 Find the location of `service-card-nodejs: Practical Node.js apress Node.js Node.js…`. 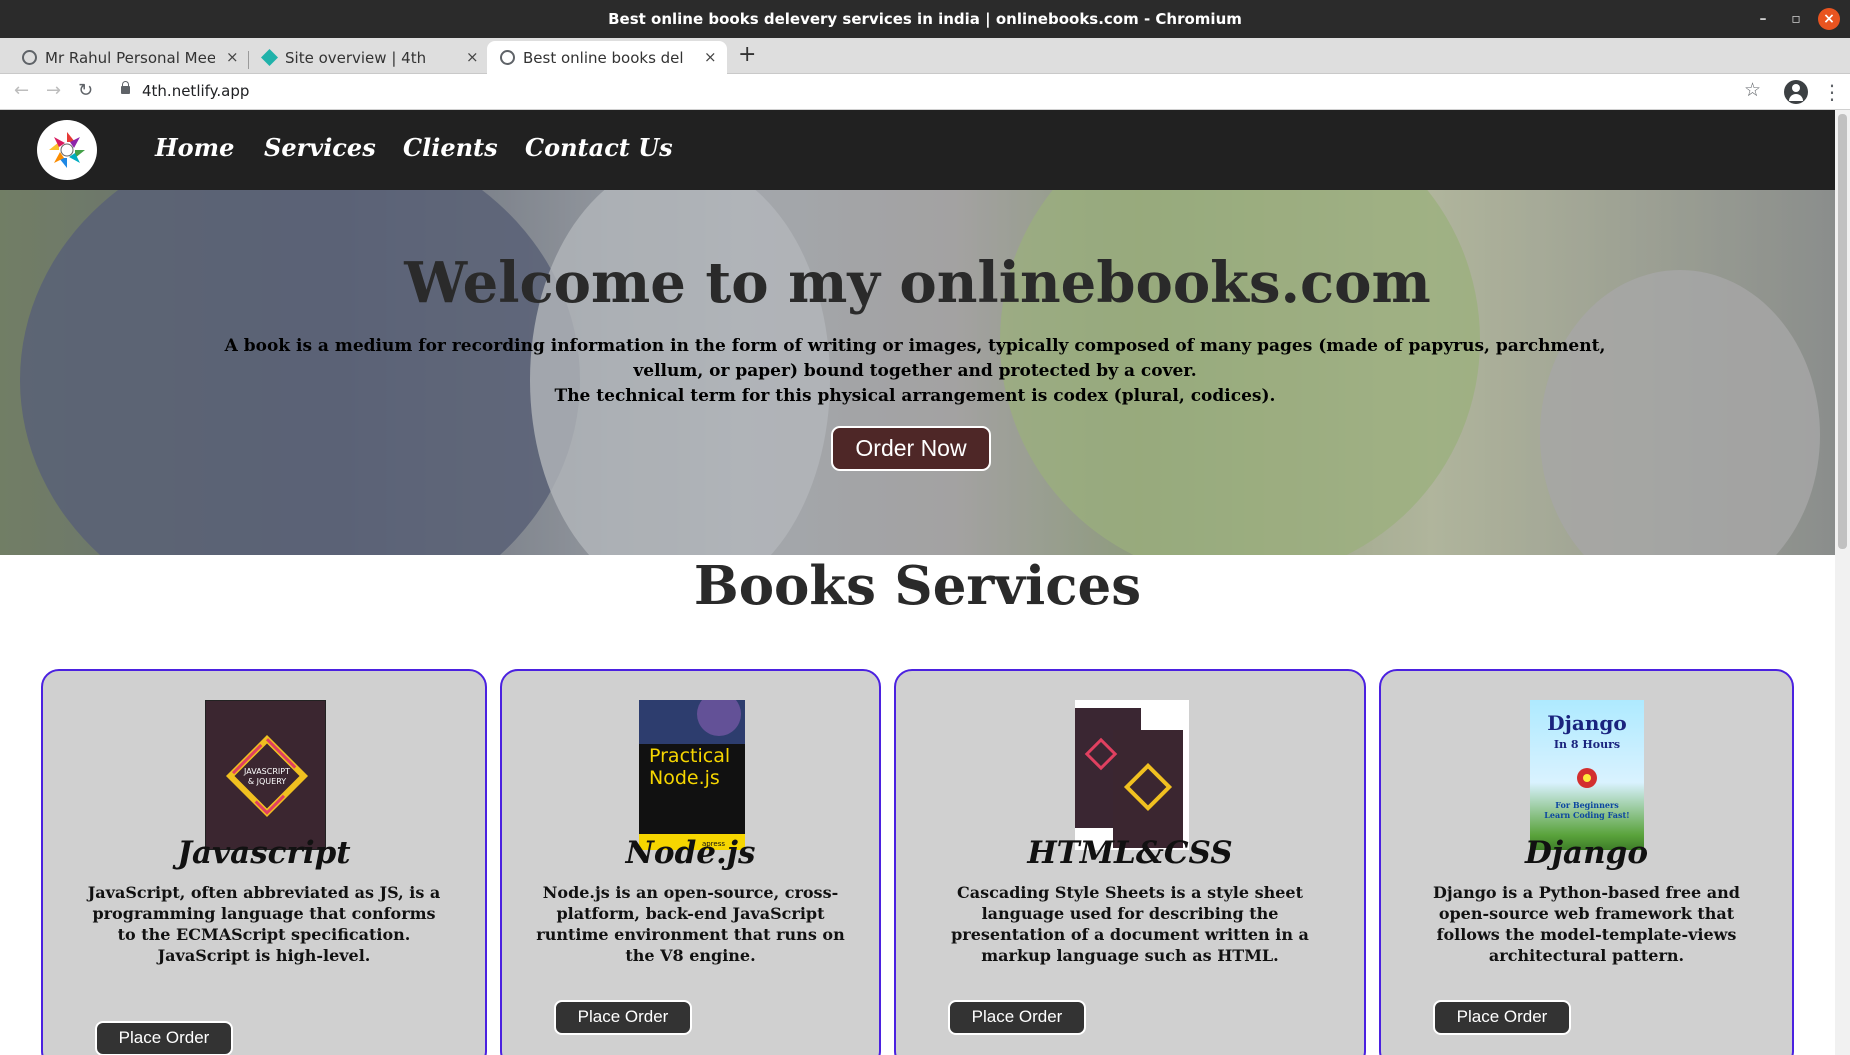

service-card-nodejs: Practical Node.js apress Node.js Node.js… is located at coordinates (690, 862).